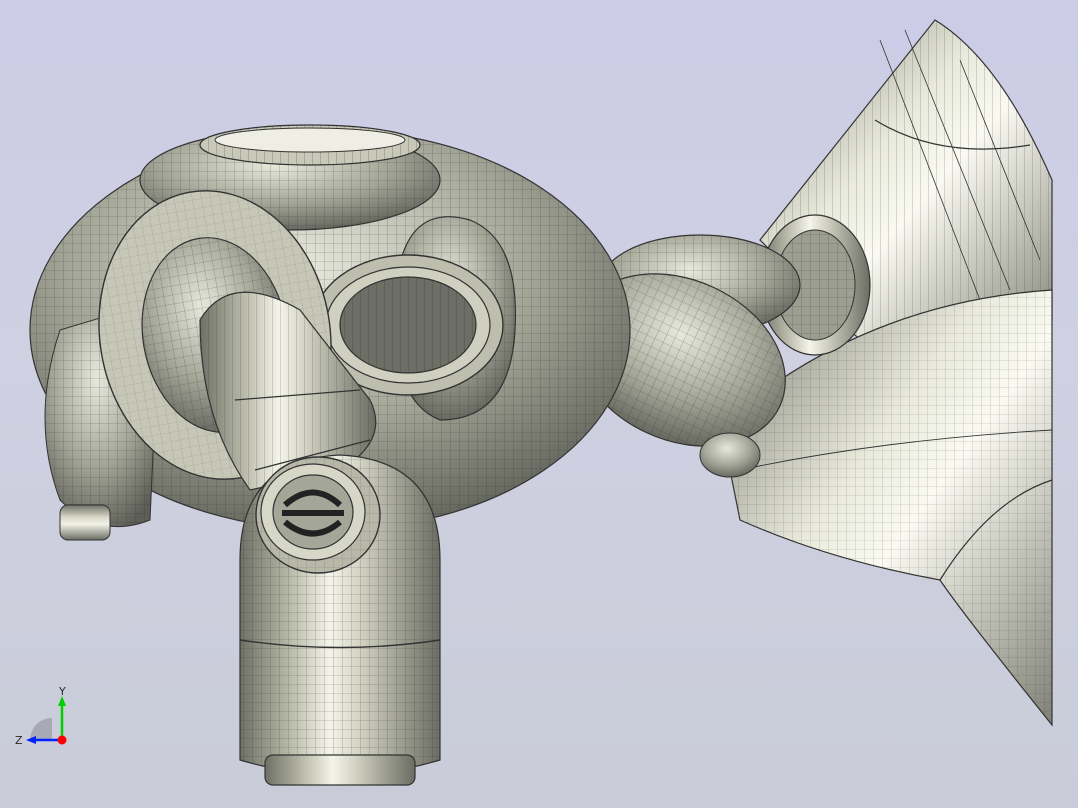  I want to click on x-axis-dot-icon, so click(62, 740).